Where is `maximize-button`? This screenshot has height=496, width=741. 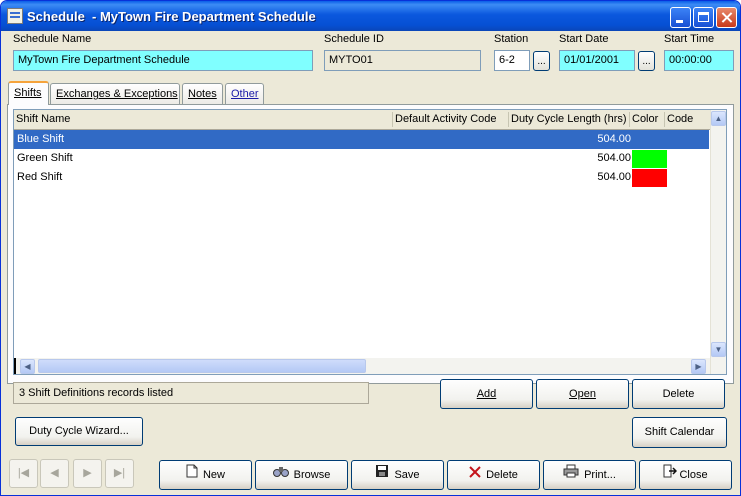 maximize-button is located at coordinates (703, 17).